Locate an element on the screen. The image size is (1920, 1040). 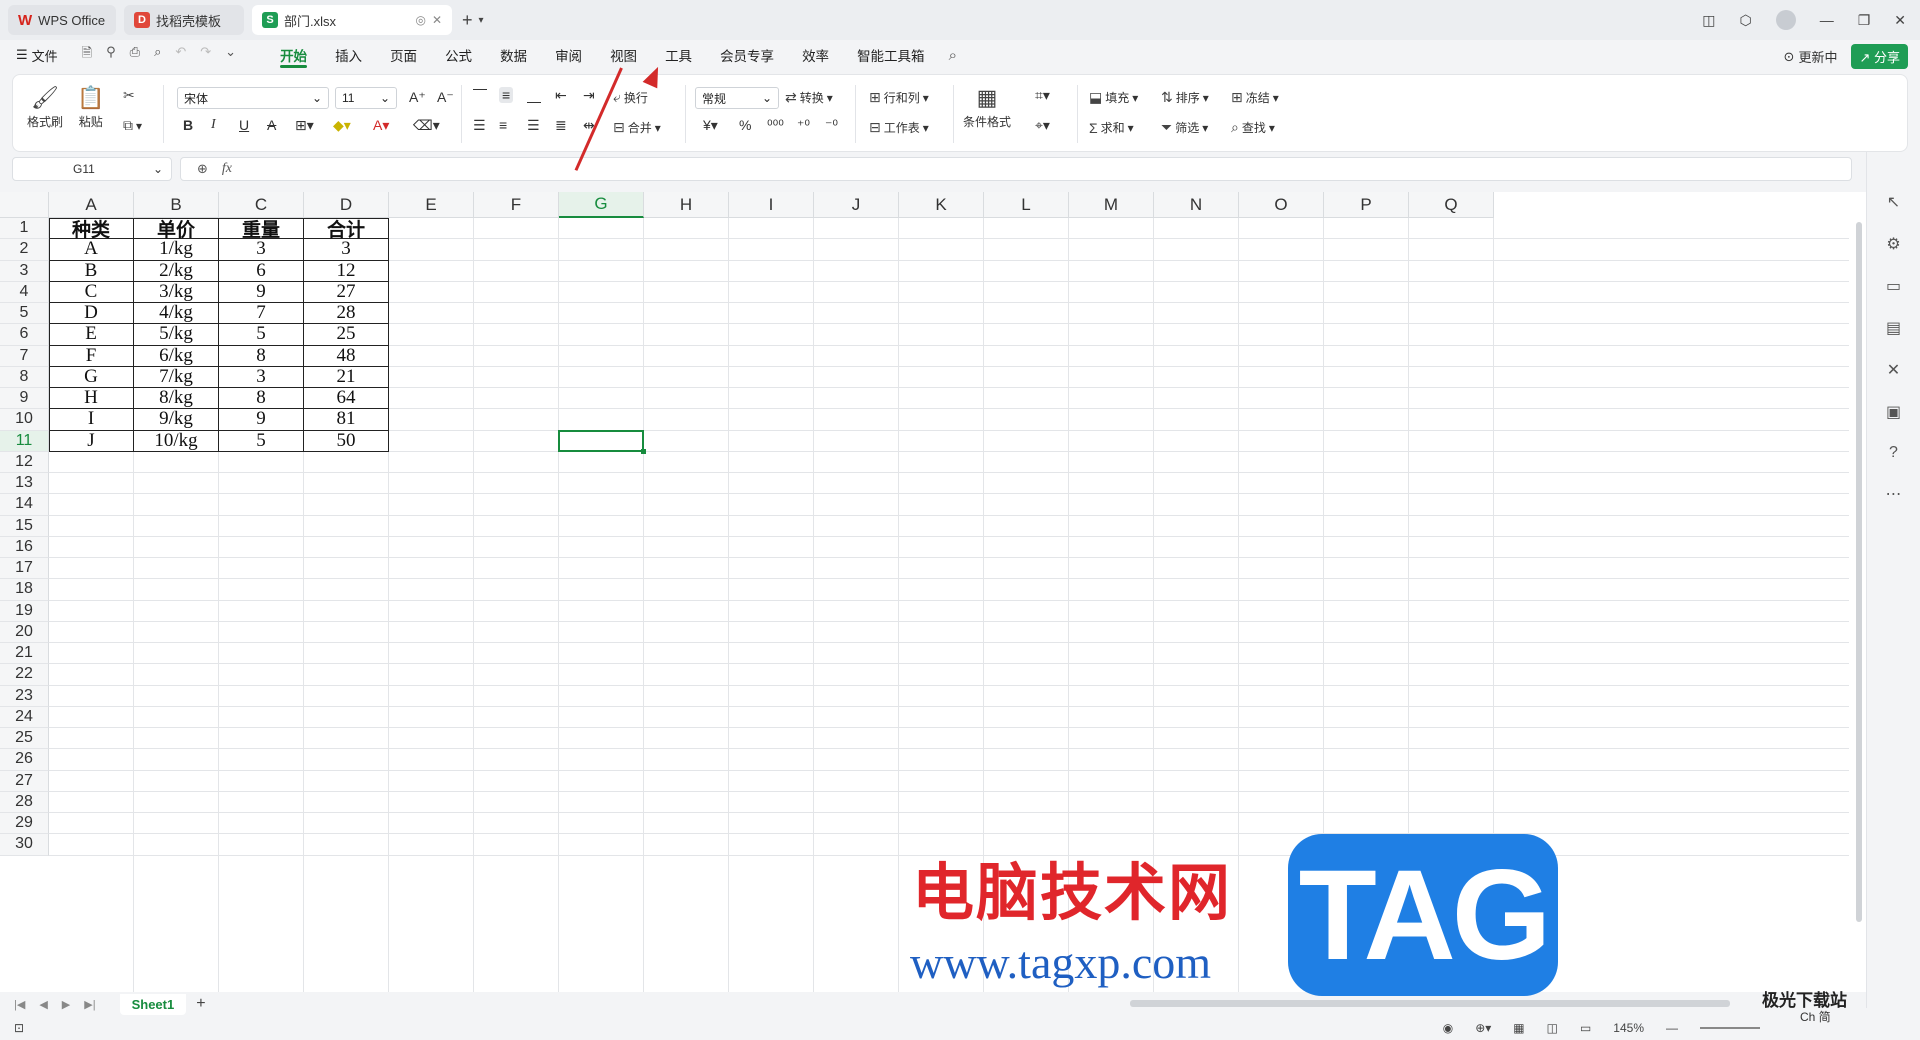
row-header: 25 is located at coordinates (24, 739).